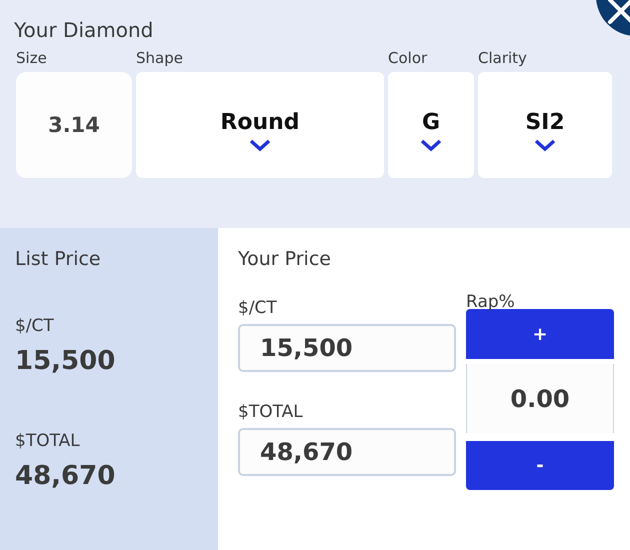 This screenshot has height=550, width=630. What do you see at coordinates (545, 125) in the screenshot?
I see `dropdown: SI2` at bounding box center [545, 125].